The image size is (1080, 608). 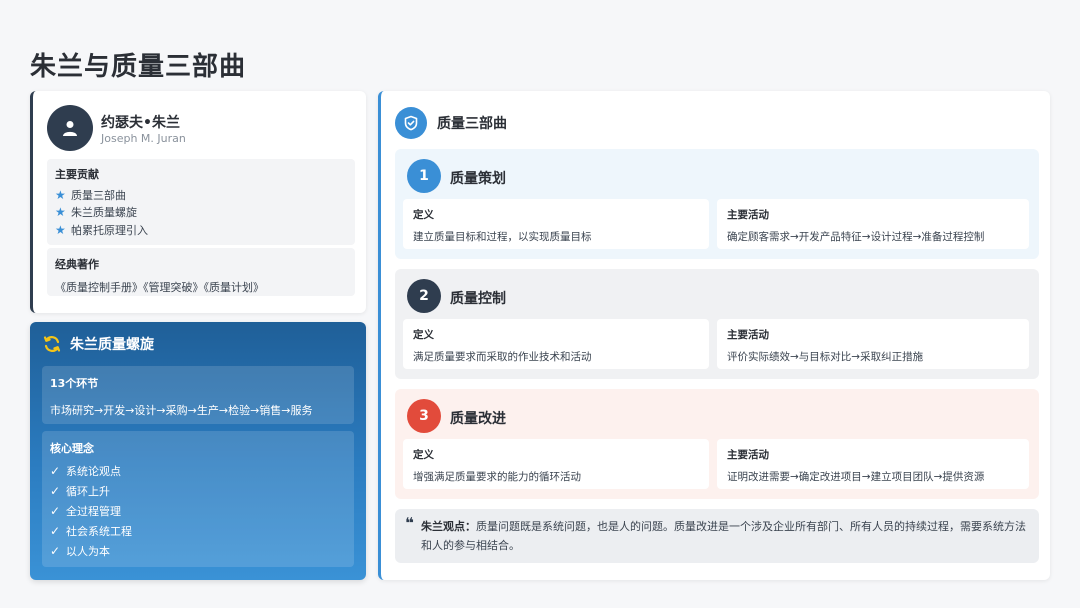 What do you see at coordinates (138, 67) in the screenshot?
I see `page-title: 朱兰与质量三部曲` at bounding box center [138, 67].